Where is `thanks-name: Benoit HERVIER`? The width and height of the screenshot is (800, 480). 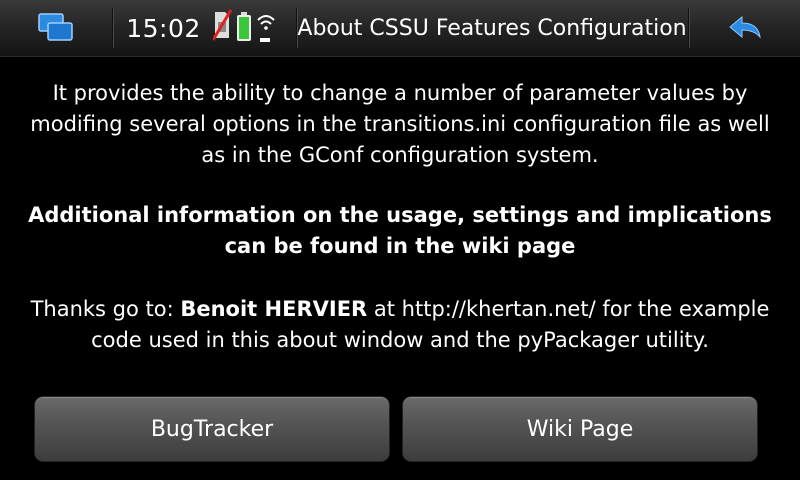 thanks-name: Benoit HERVIER is located at coordinates (274, 309).